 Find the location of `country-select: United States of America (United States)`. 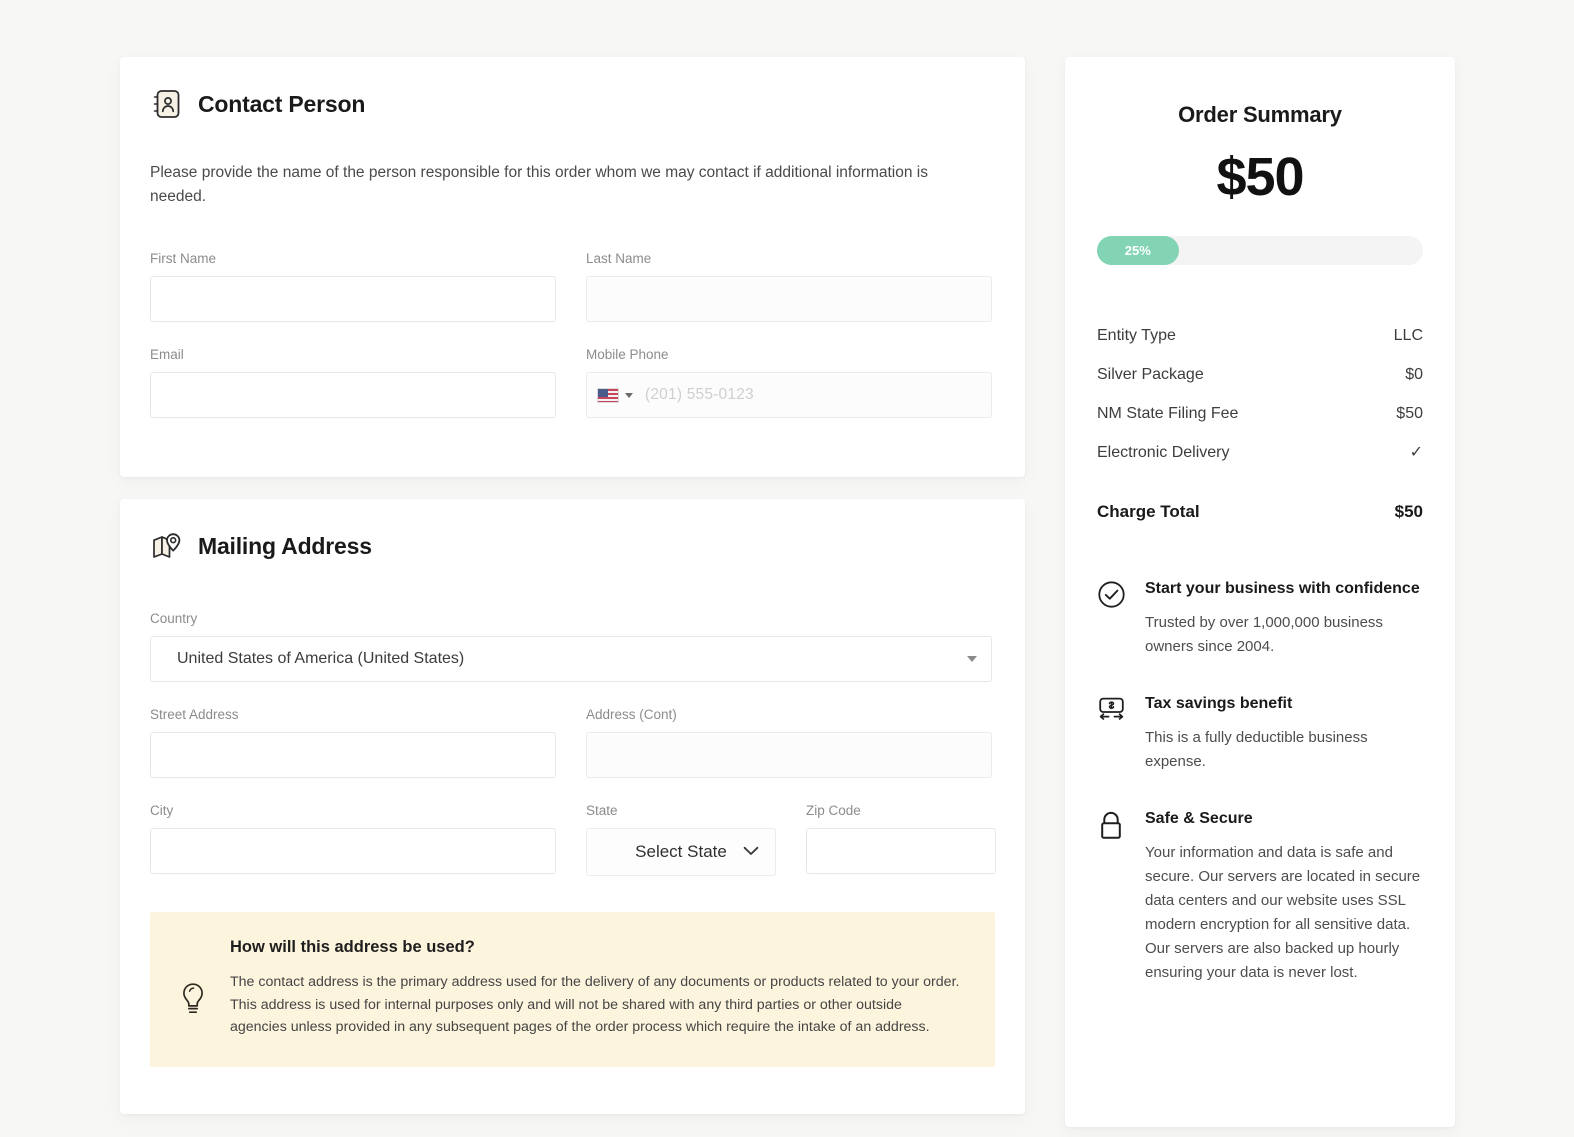

country-select: United States of America (United States) is located at coordinates (571, 659).